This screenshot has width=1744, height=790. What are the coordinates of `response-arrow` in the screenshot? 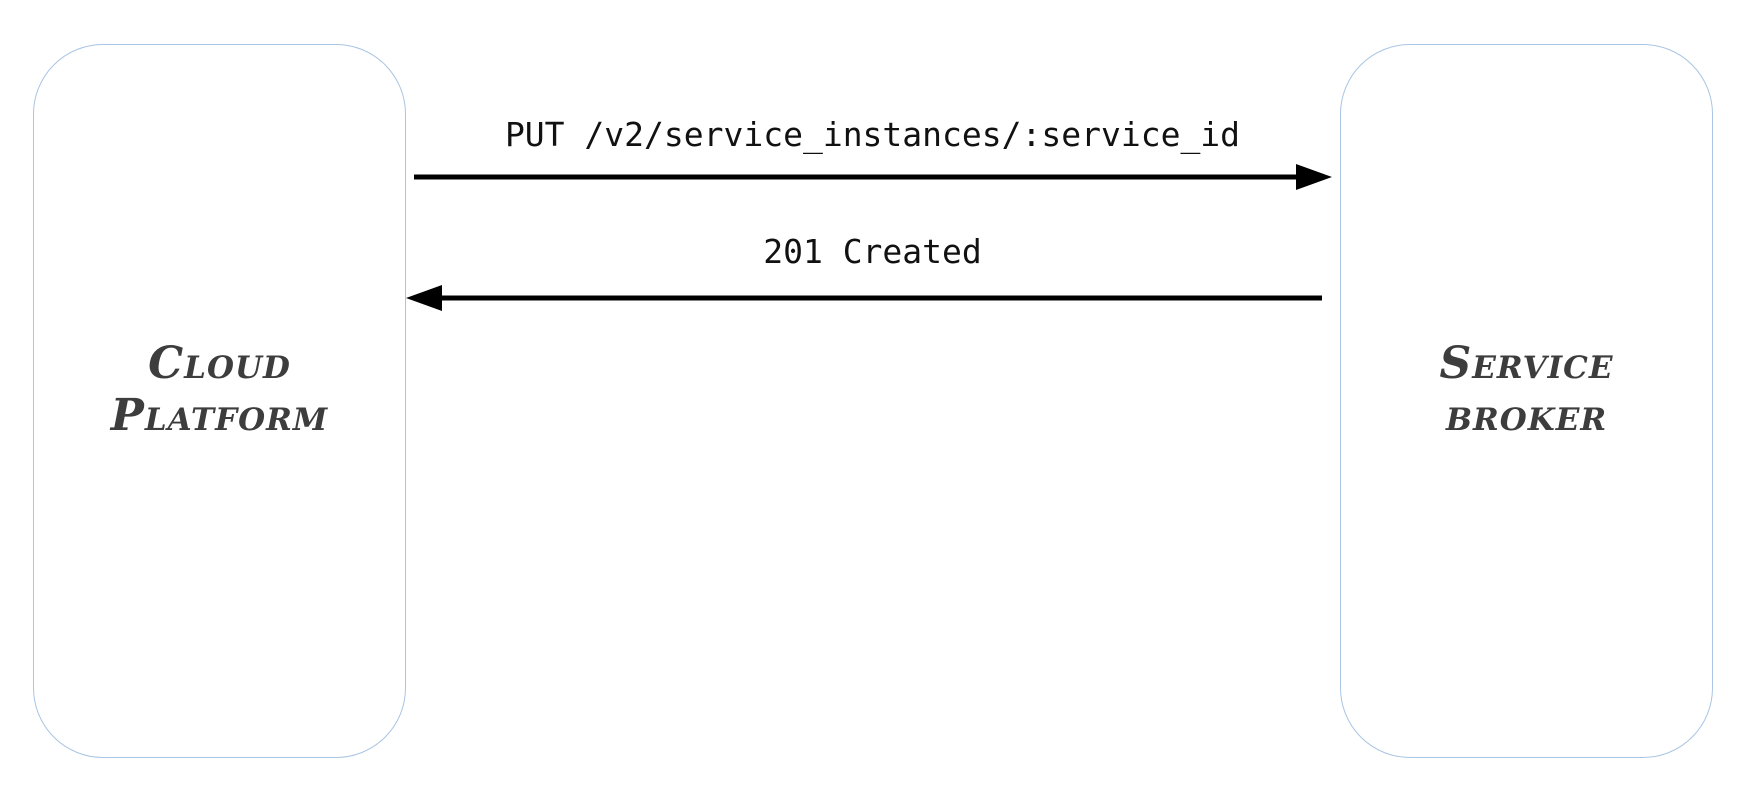 It's located at (864, 298).